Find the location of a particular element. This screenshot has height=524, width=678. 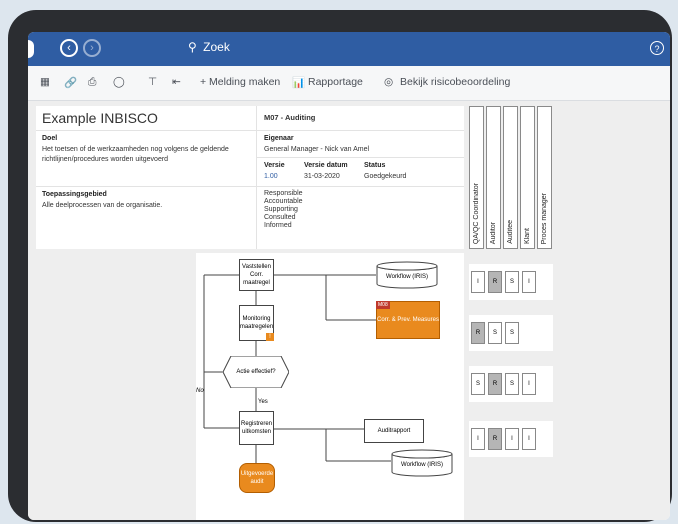

search-placeholder: Zoek is located at coordinates (216, 47).